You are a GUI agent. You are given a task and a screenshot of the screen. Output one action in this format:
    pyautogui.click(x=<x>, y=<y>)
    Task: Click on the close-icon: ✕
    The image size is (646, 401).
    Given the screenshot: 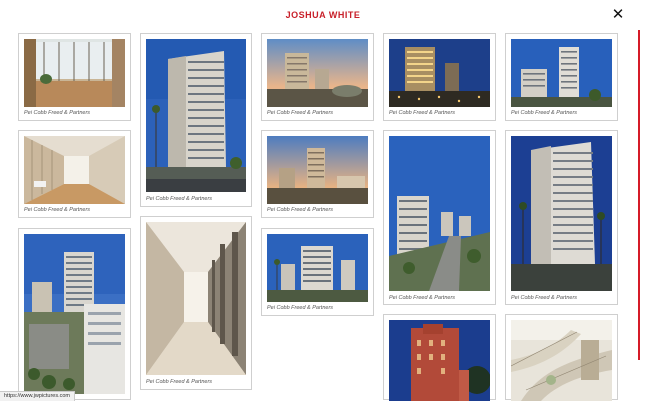 What is the action you would take?
    pyautogui.click(x=618, y=14)
    